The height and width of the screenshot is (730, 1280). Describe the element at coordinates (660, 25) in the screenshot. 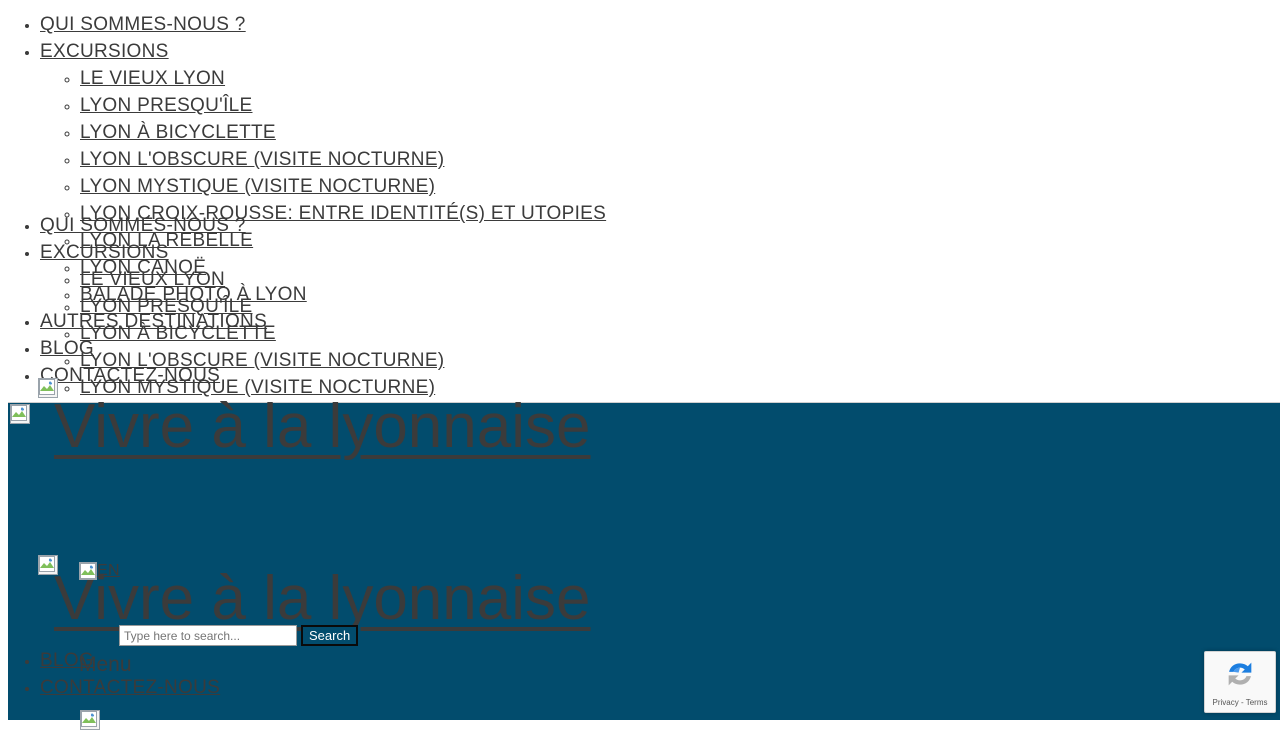

I see `nav-item-qui-sommes-nous: QUI SOMMES-NOUS ?` at that location.